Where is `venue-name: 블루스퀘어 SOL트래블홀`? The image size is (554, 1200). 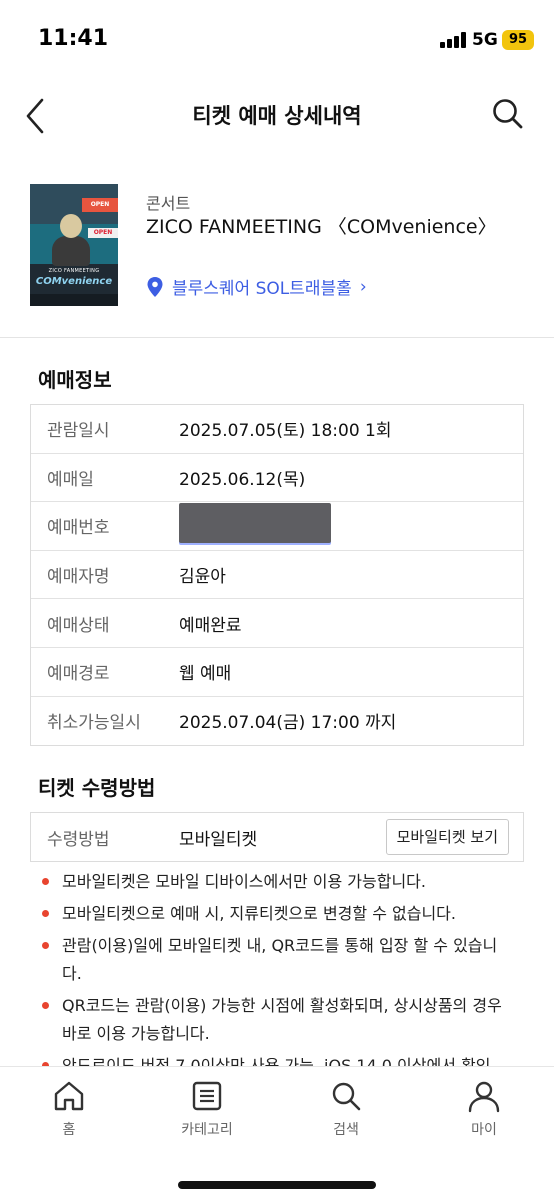
venue-name: 블루스퀘어 SOL트래블홀 is located at coordinates (262, 289).